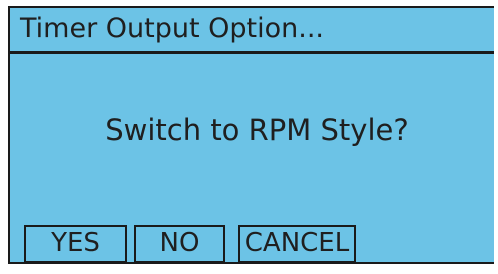 The width and height of the screenshot is (498, 274). I want to click on cancel-button: CANCEL, so click(297, 244).